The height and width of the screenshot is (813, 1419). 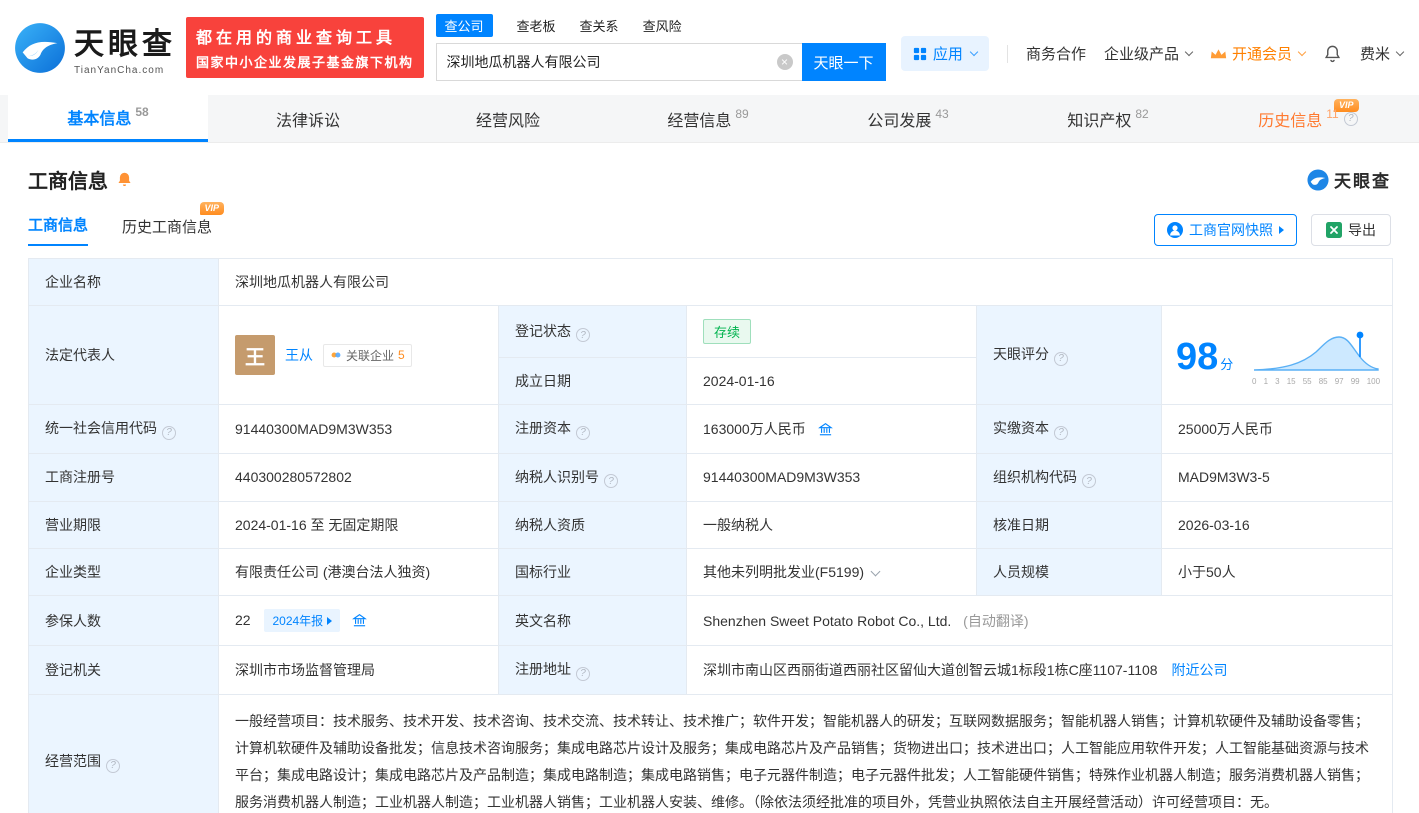 I want to click on company-type-value: 有限责任公司 (港澳台法人独资), so click(x=358, y=572).